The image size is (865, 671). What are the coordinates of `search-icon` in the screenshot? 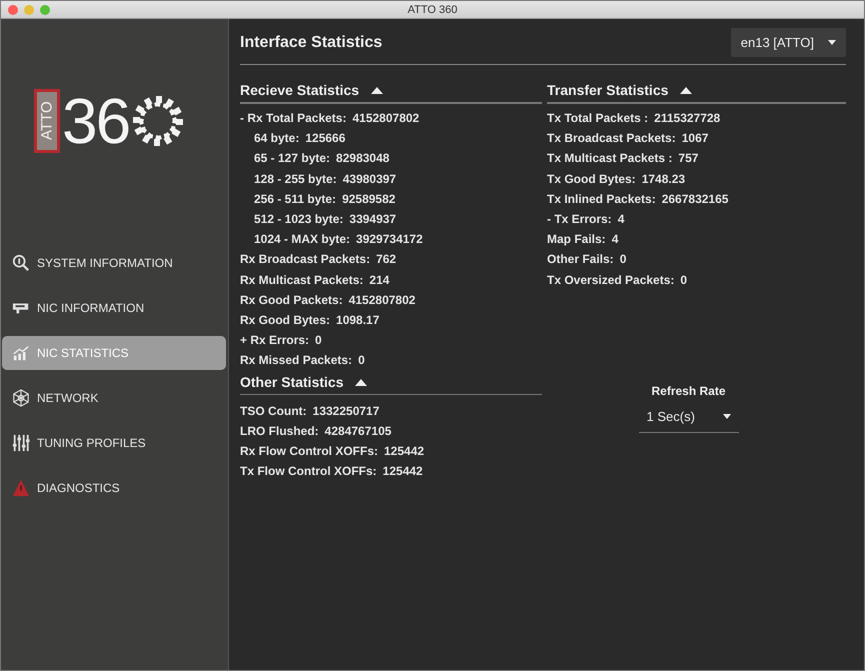 It's located at (21, 263).